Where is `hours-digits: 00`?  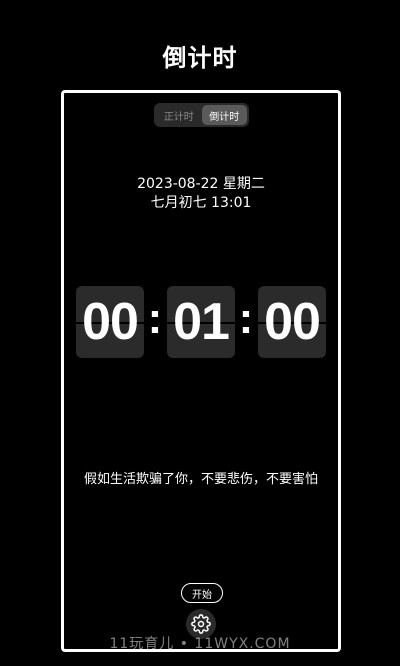
hours-digits: 00 is located at coordinates (110, 322).